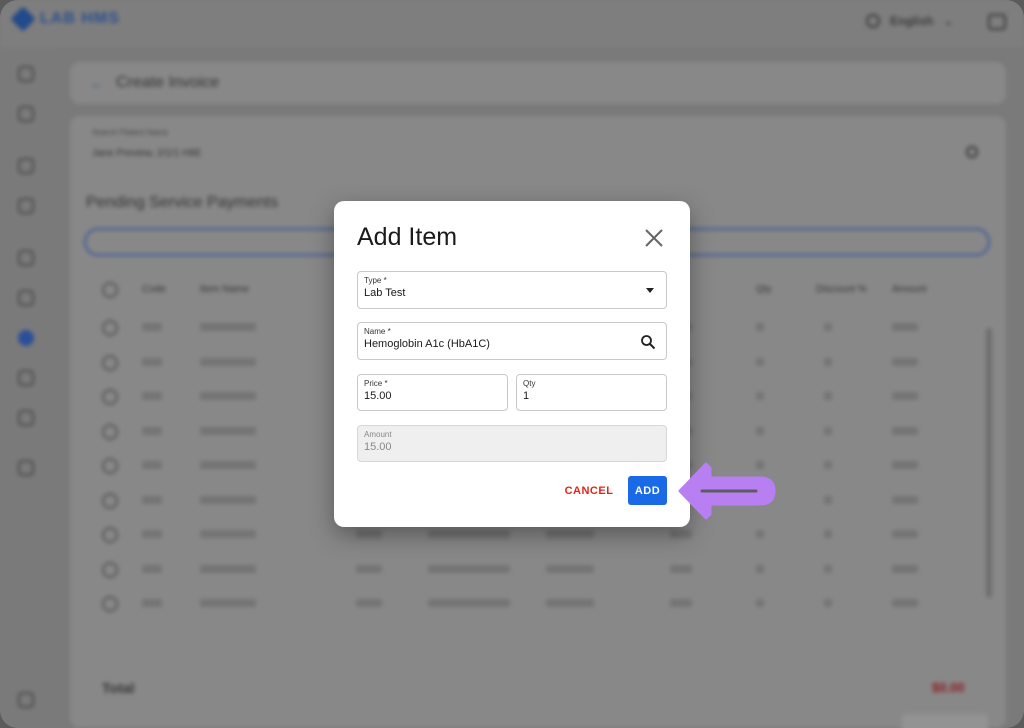 The width and height of the screenshot is (1024, 728). What do you see at coordinates (972, 152) in the screenshot?
I see `patient-search-icon` at bounding box center [972, 152].